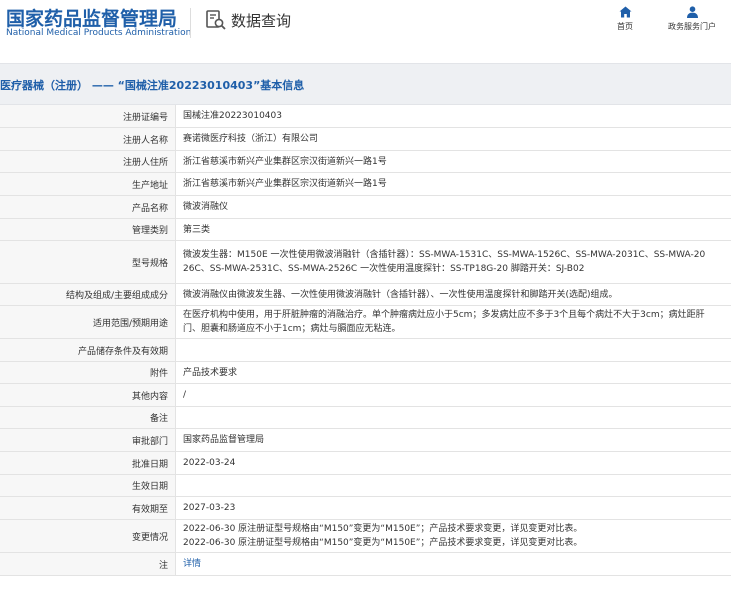 This screenshot has width=731, height=591. What do you see at coordinates (206, 207) in the screenshot?
I see `field-value-line: 微波消融仪` at bounding box center [206, 207].